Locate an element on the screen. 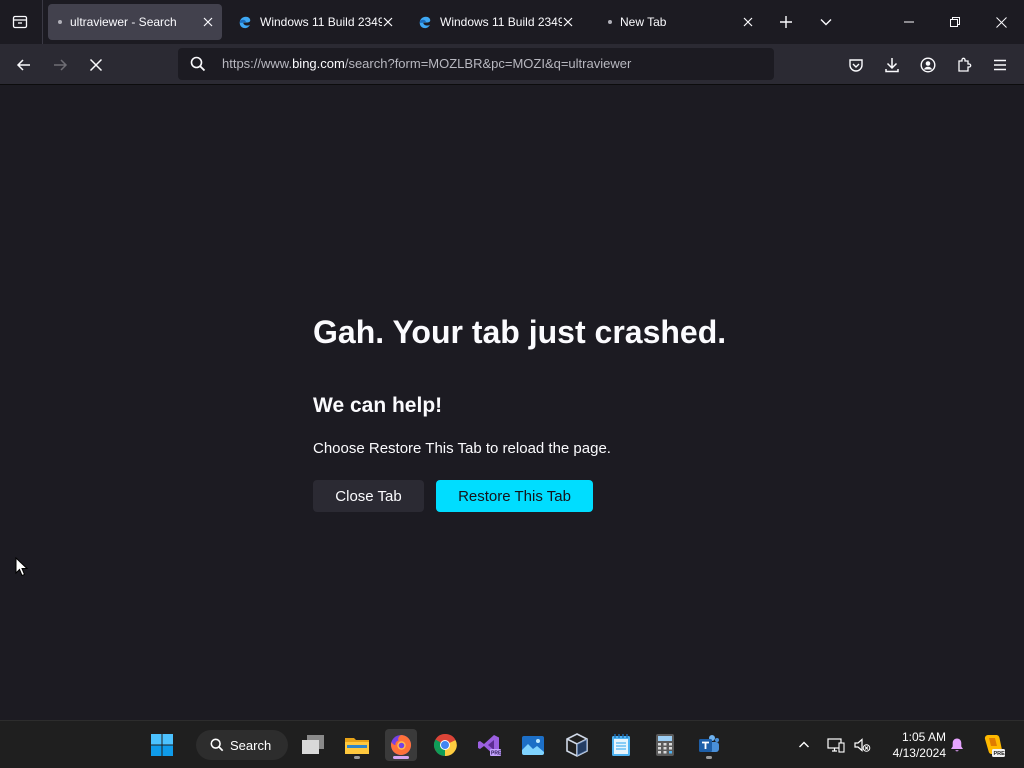  pocket-icon is located at coordinates (856, 65).